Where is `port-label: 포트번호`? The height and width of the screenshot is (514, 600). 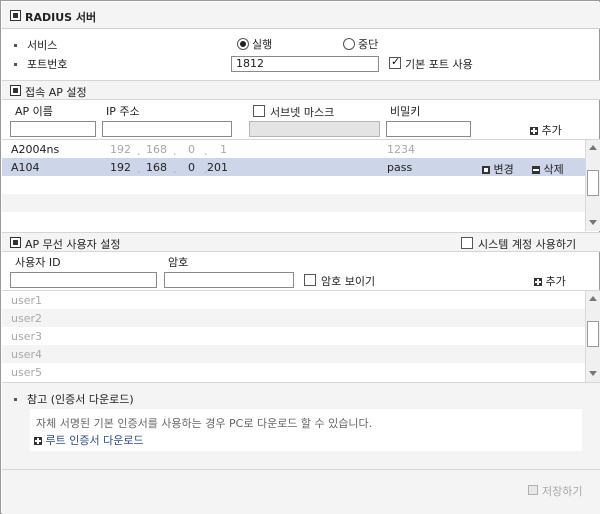
port-label: 포트번호 is located at coordinates (47, 64).